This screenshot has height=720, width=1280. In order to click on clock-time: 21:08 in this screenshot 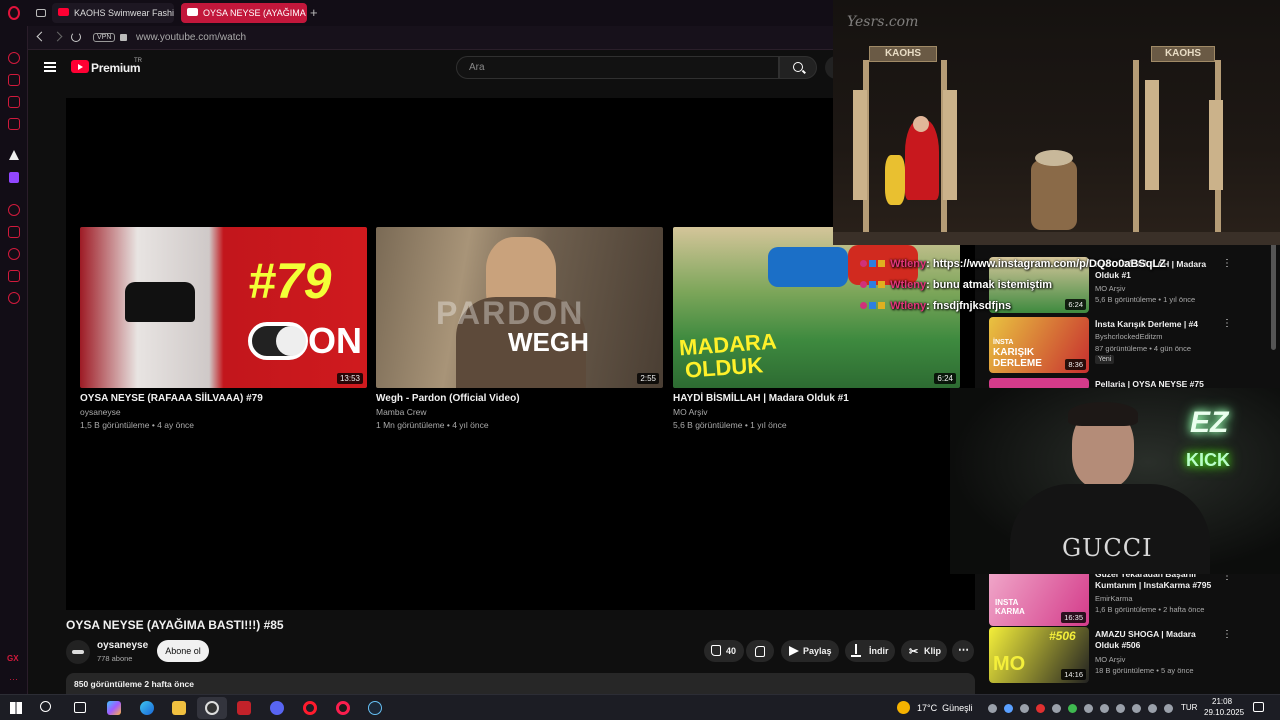, I will do `click(1222, 701)`.